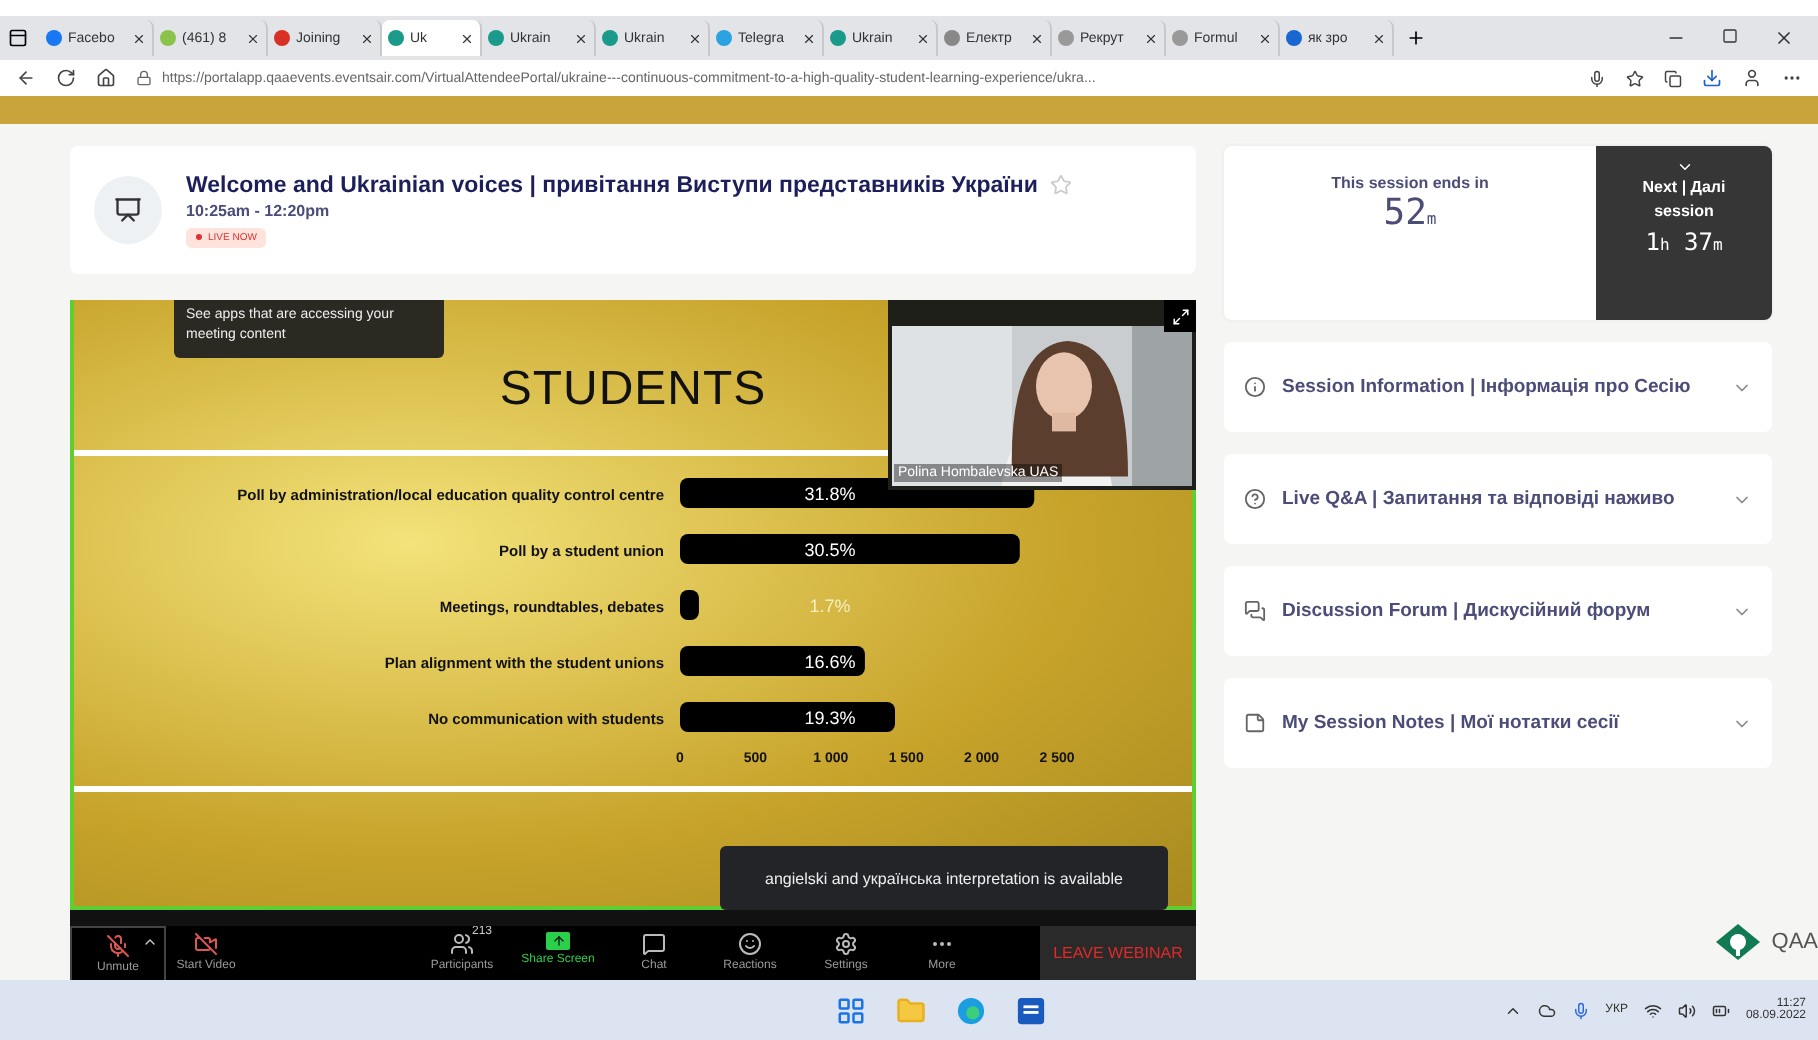  I want to click on session-title: Welcome and Ukrainian voices | привітання Виступи представників України, so click(612, 185).